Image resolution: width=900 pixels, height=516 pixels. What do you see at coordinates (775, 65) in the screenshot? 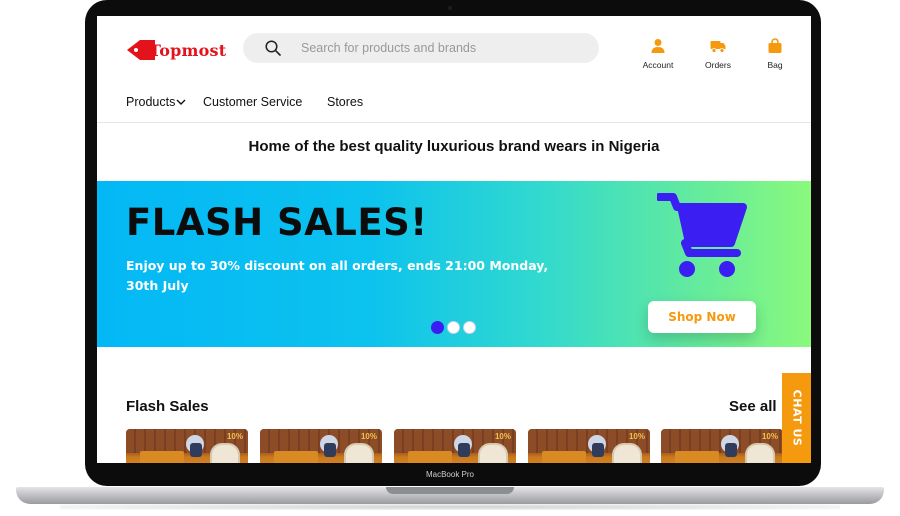
I see `bag-label: Bag` at bounding box center [775, 65].